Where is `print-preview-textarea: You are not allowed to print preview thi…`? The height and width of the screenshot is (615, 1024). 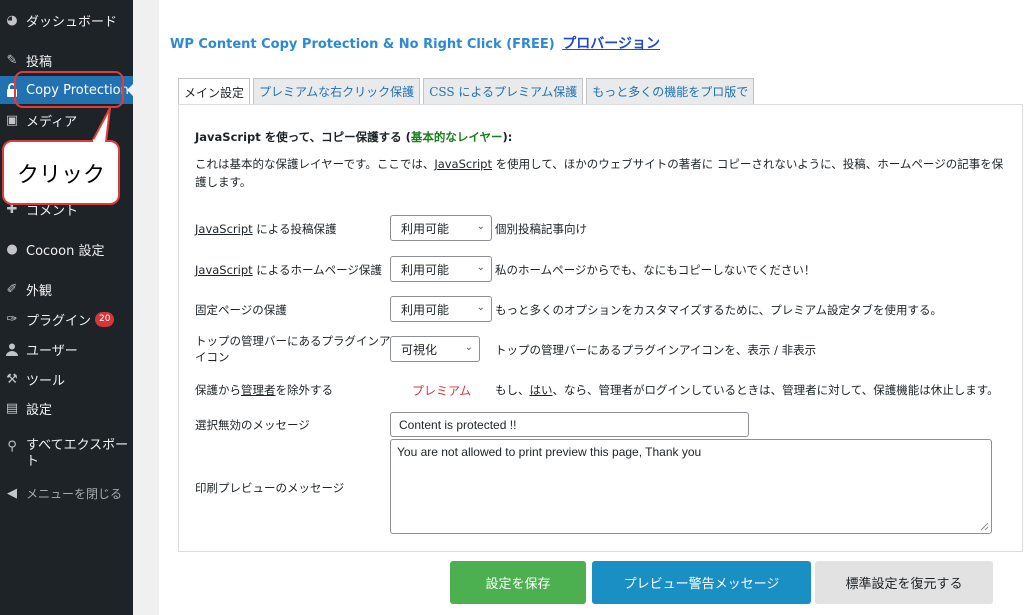 print-preview-textarea: You are not allowed to print preview thi… is located at coordinates (691, 486).